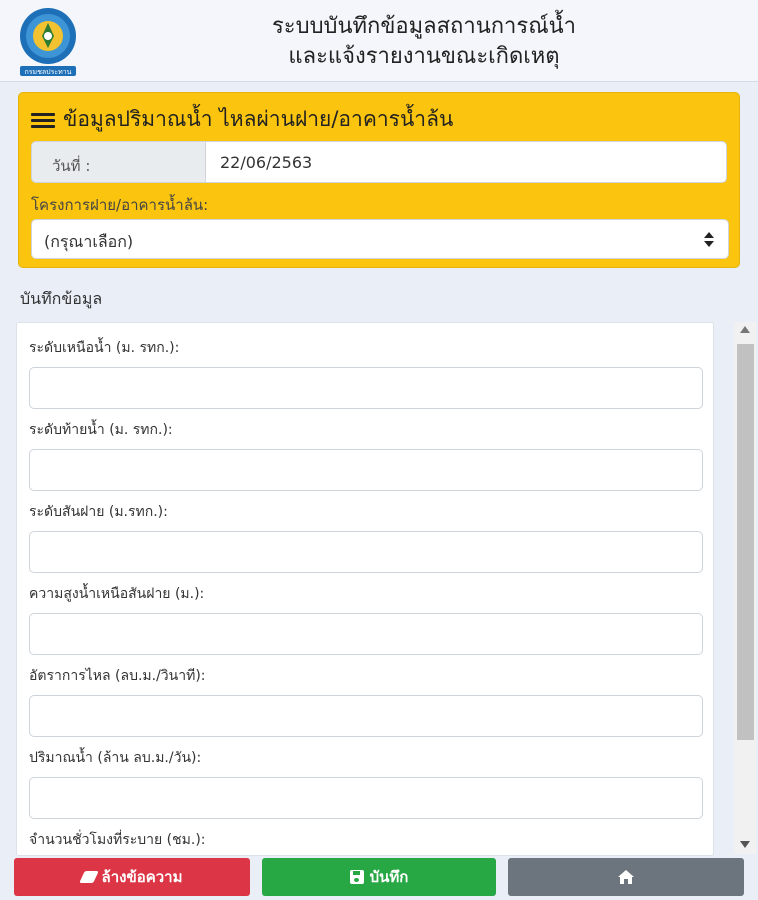 This screenshot has height=900, width=758. I want to click on form-scrollbar, so click(745, 588).